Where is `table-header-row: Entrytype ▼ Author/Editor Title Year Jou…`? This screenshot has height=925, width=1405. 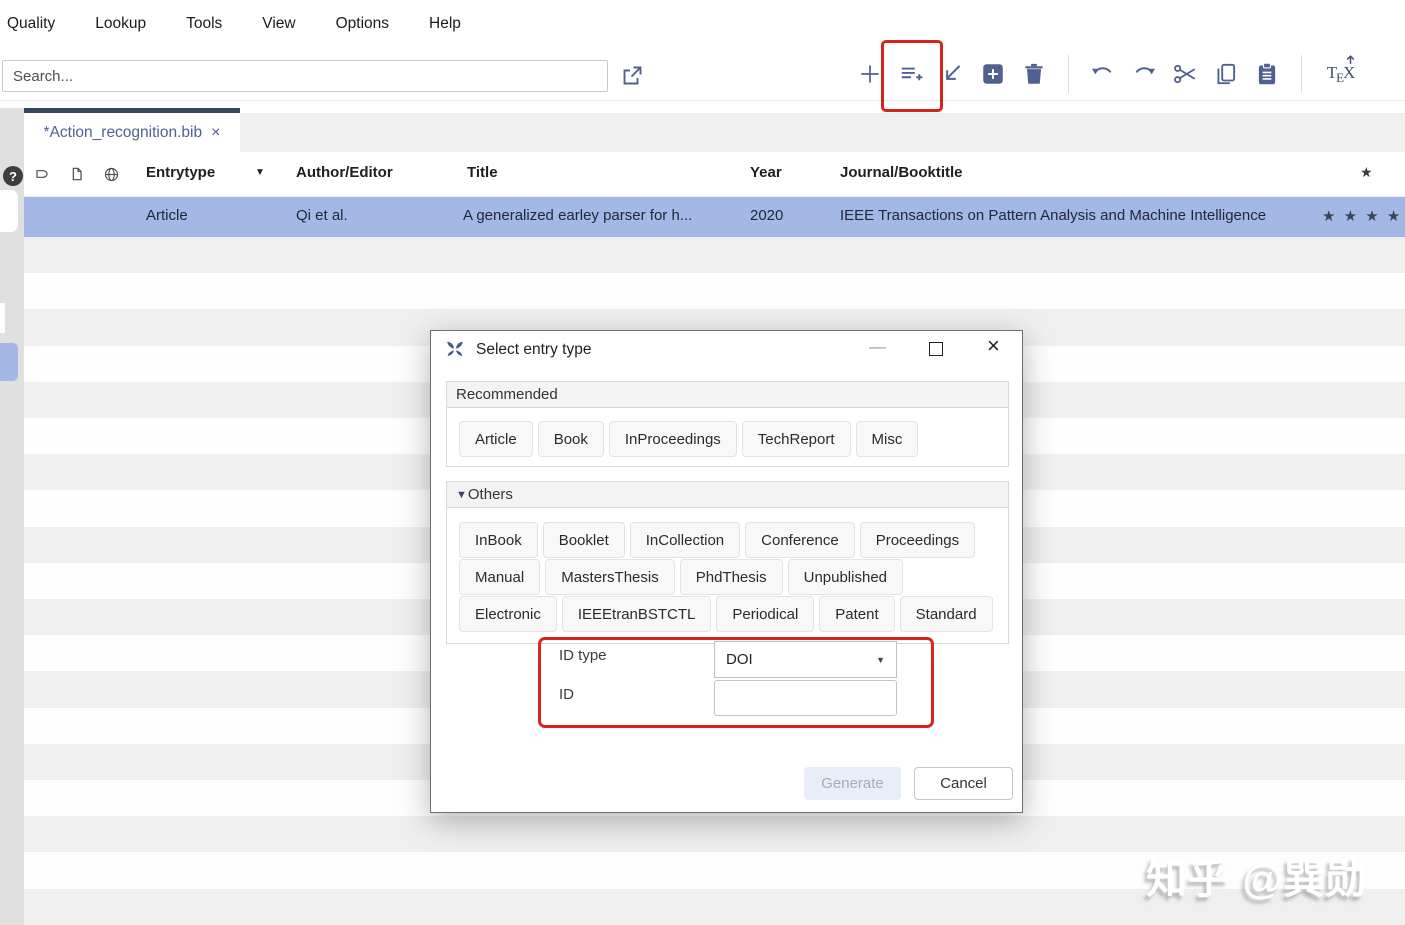
table-header-row: Entrytype ▼ Author/Editor Title Year Jou… is located at coordinates (714, 174).